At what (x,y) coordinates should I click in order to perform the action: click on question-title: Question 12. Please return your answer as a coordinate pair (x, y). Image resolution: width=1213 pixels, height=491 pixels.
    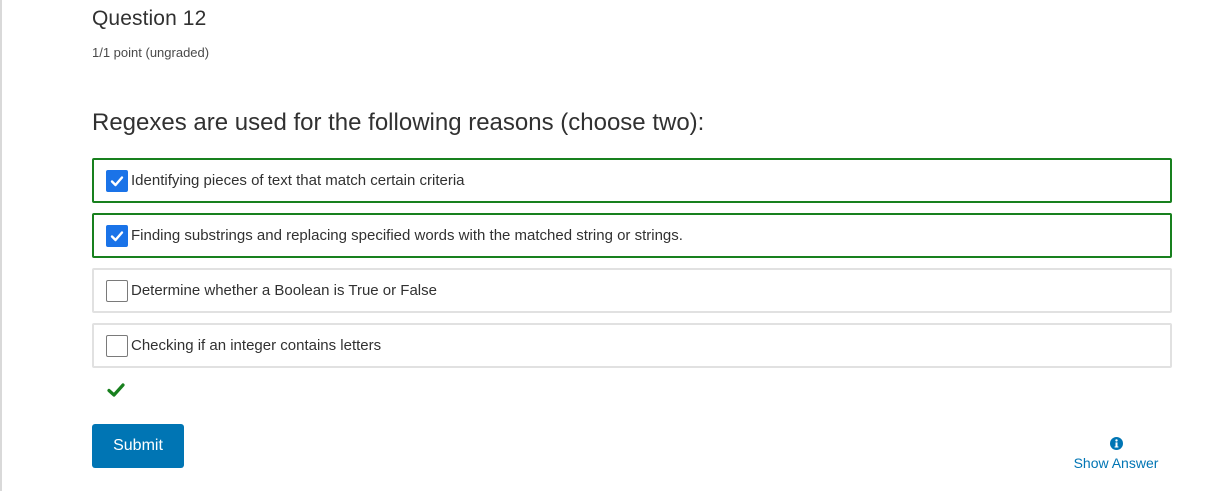
    Looking at the image, I should click on (149, 18).